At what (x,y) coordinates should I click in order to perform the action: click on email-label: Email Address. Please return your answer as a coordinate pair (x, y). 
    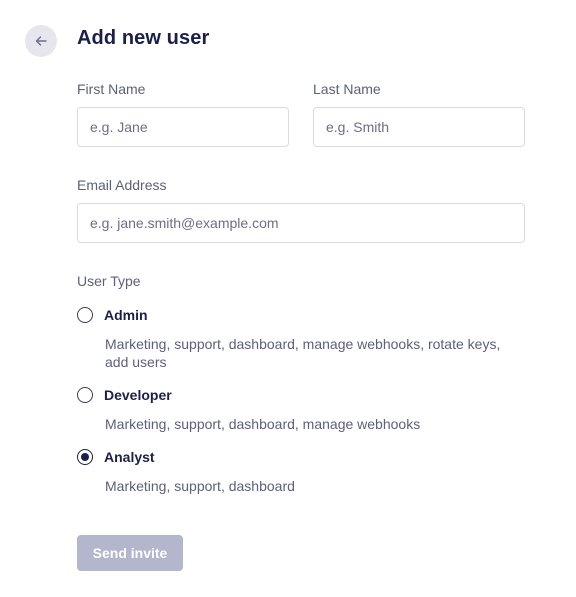
    Looking at the image, I should click on (122, 185).